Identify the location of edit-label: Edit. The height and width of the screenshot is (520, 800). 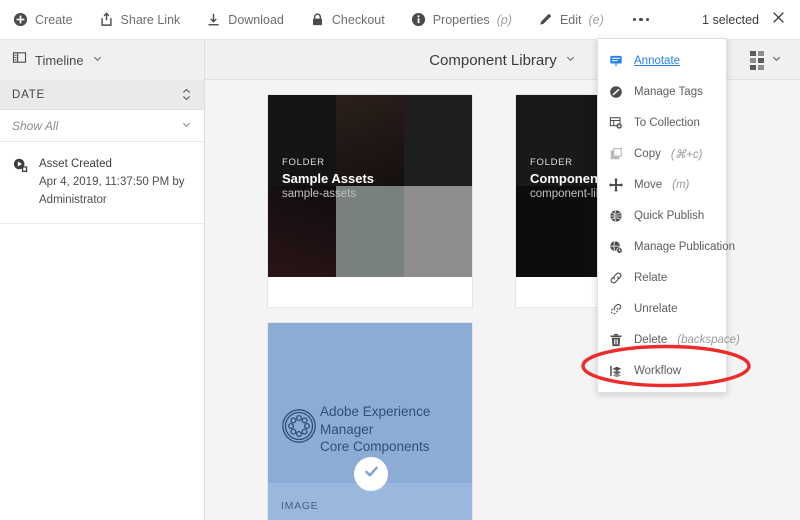
(570, 19).